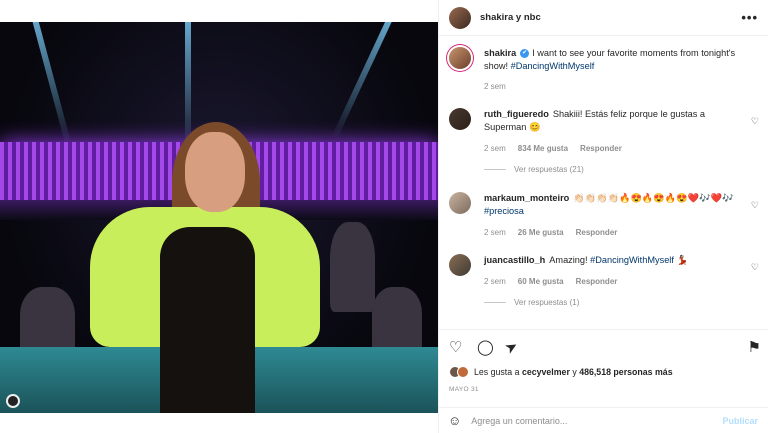  Describe the element at coordinates (653, 198) in the screenshot. I see `comment-text: 👏🏻👏🏻👏🏻👏🏻🔥😍🔥😍🔥😍❤️🎶❤️🎶` at that location.